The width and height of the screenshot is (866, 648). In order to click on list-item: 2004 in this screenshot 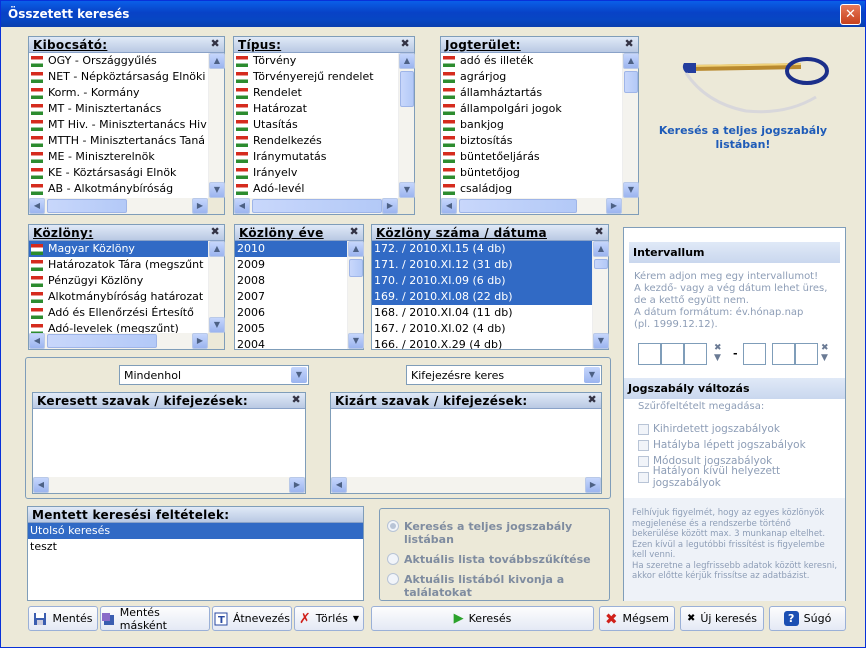, I will do `click(291, 343)`.